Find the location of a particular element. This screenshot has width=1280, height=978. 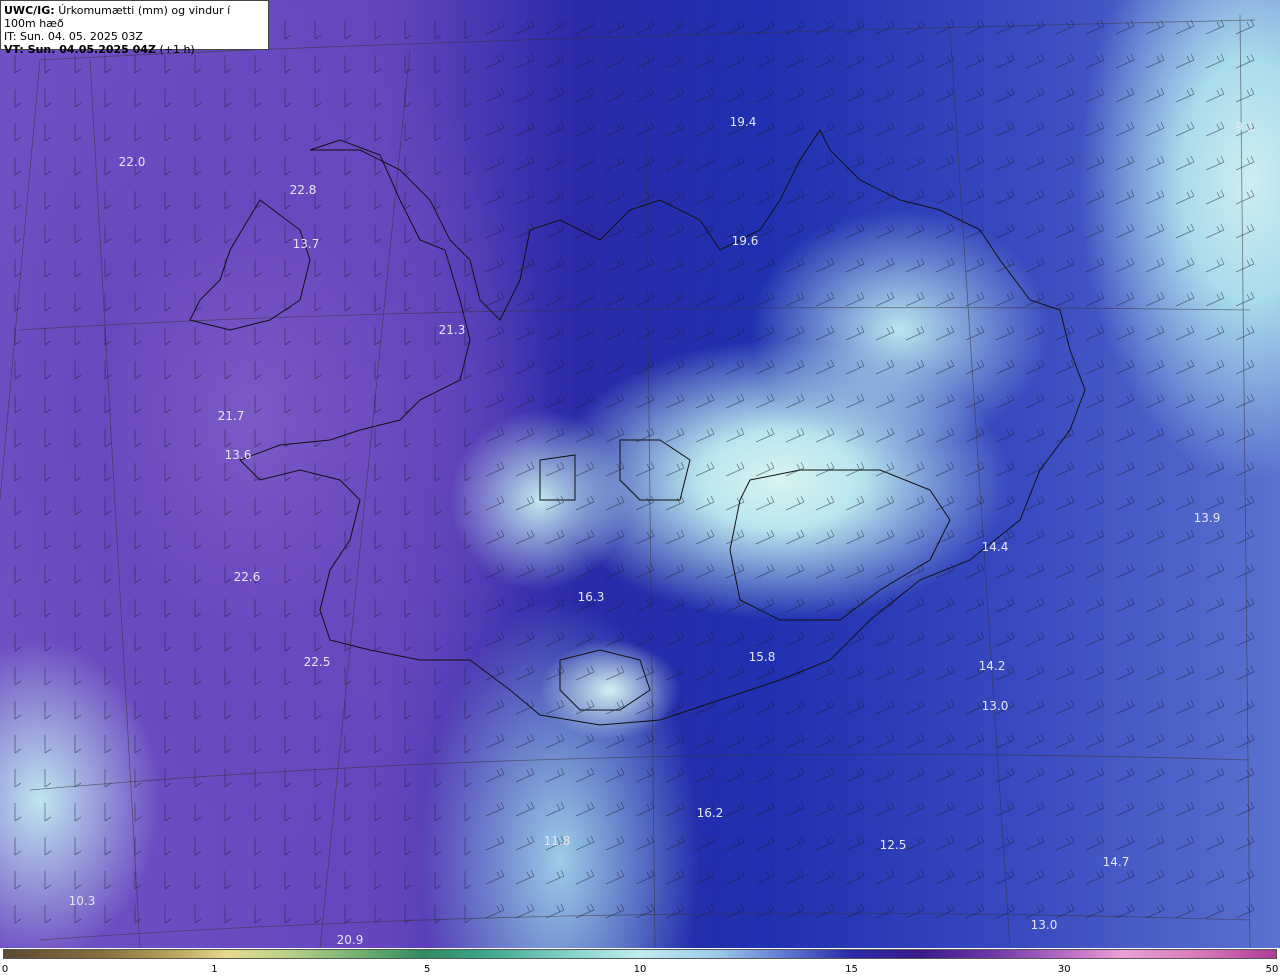

value-label: 13.6 is located at coordinates (238, 455).